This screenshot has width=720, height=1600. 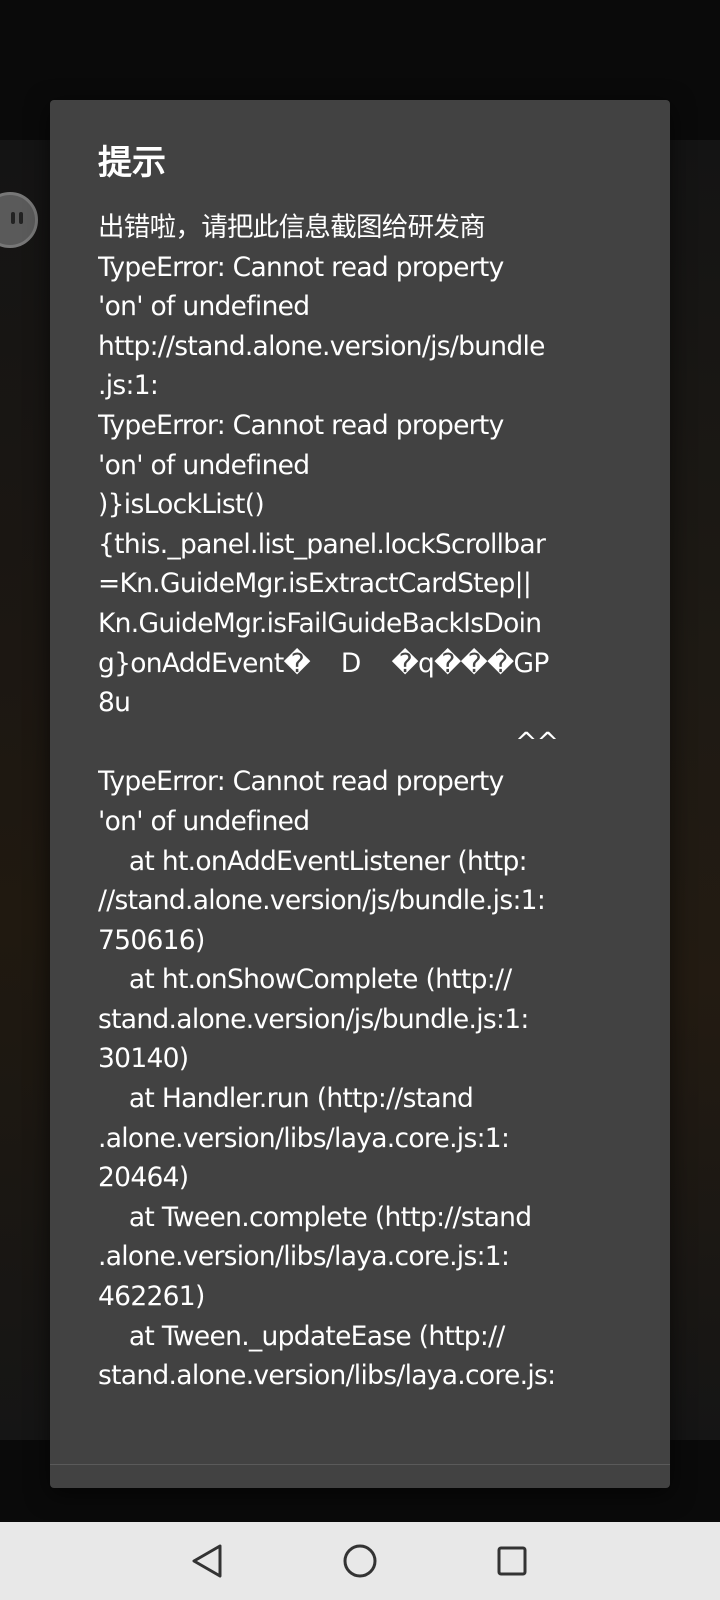 What do you see at coordinates (360, 1464) in the screenshot?
I see `dialog-divider` at bounding box center [360, 1464].